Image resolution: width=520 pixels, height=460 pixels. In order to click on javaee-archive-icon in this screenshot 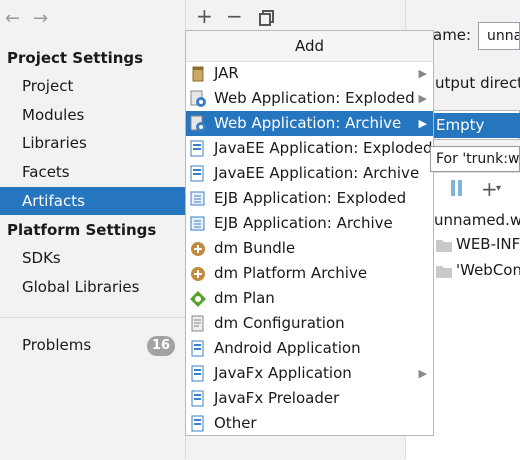, I will do `click(198, 174)`.